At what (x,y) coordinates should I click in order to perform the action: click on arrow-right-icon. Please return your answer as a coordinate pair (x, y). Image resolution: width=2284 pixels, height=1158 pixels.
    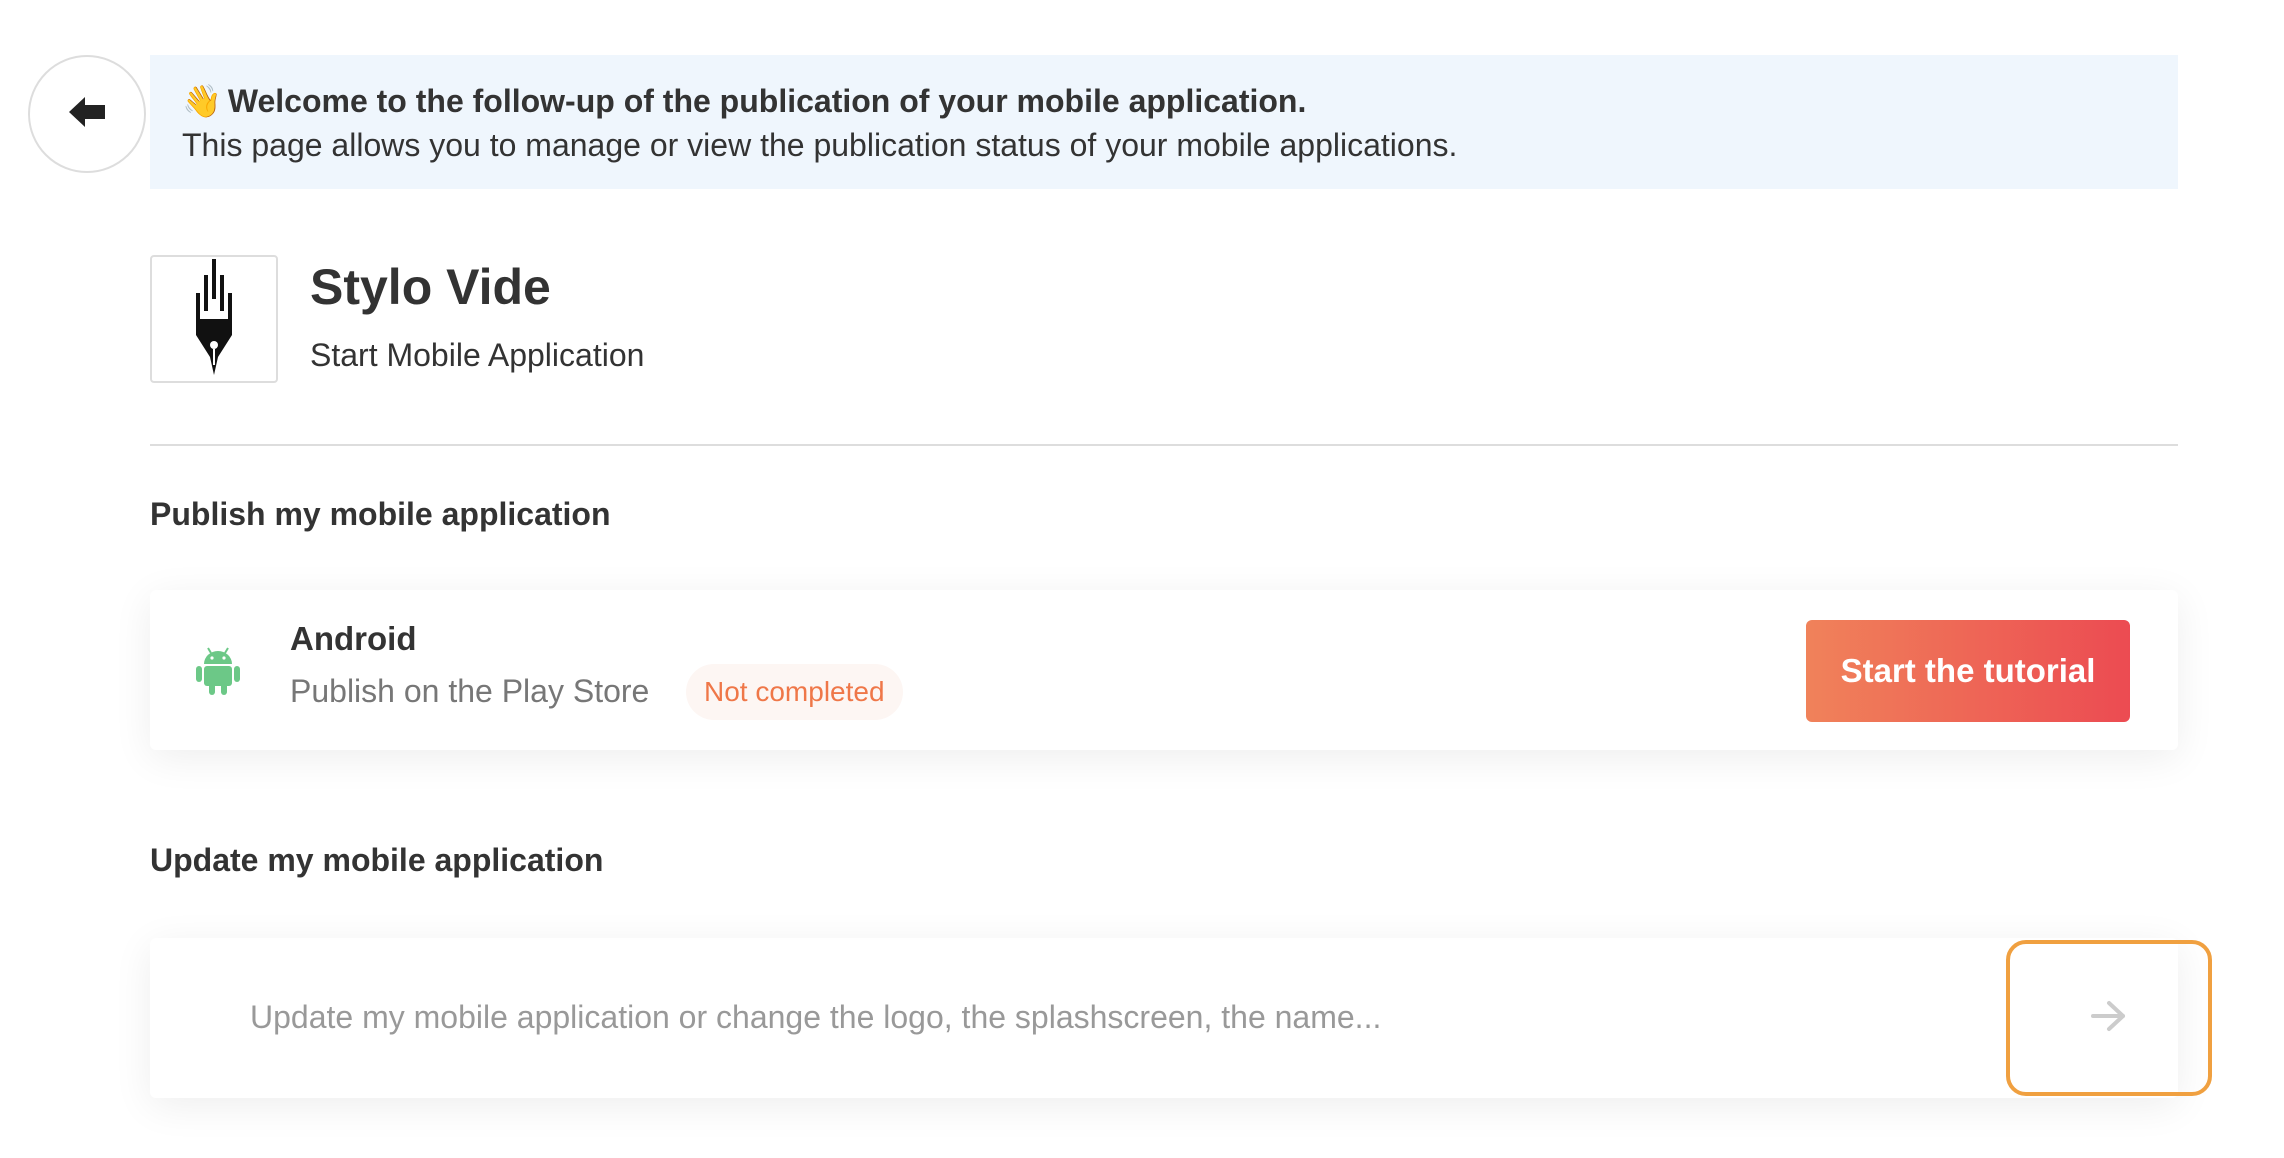
    Looking at the image, I should click on (2109, 1018).